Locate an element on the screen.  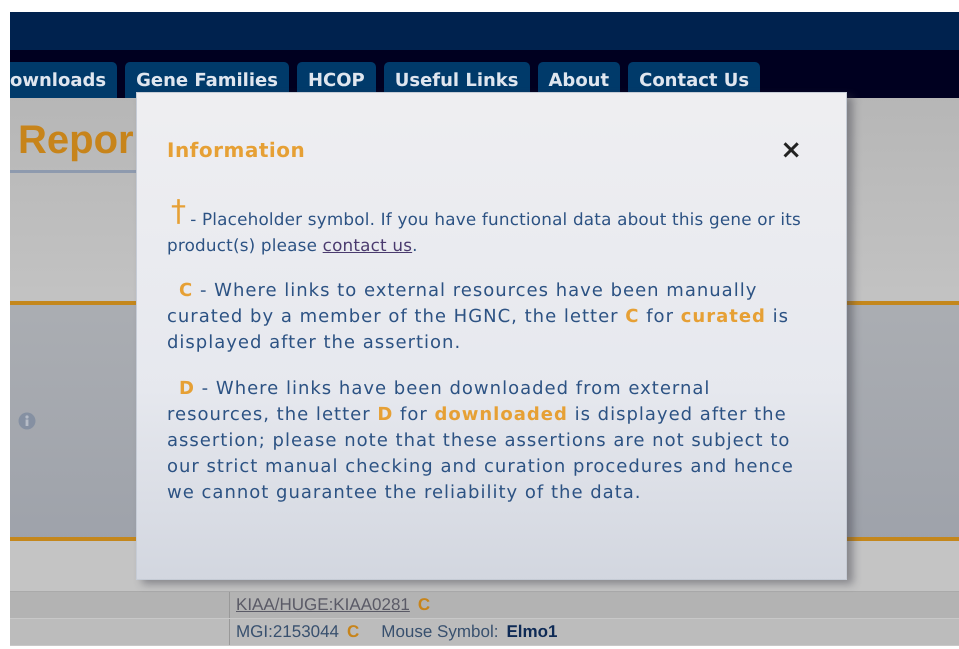
reference-text: MGI:2153044 is located at coordinates (288, 632).